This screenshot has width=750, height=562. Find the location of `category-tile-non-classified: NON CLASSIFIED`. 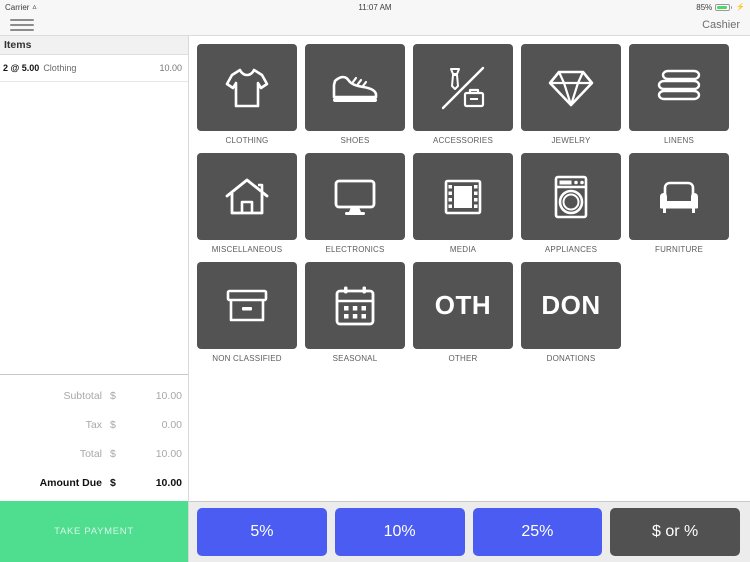

category-tile-non-classified: NON CLASSIFIED is located at coordinates (247, 312).